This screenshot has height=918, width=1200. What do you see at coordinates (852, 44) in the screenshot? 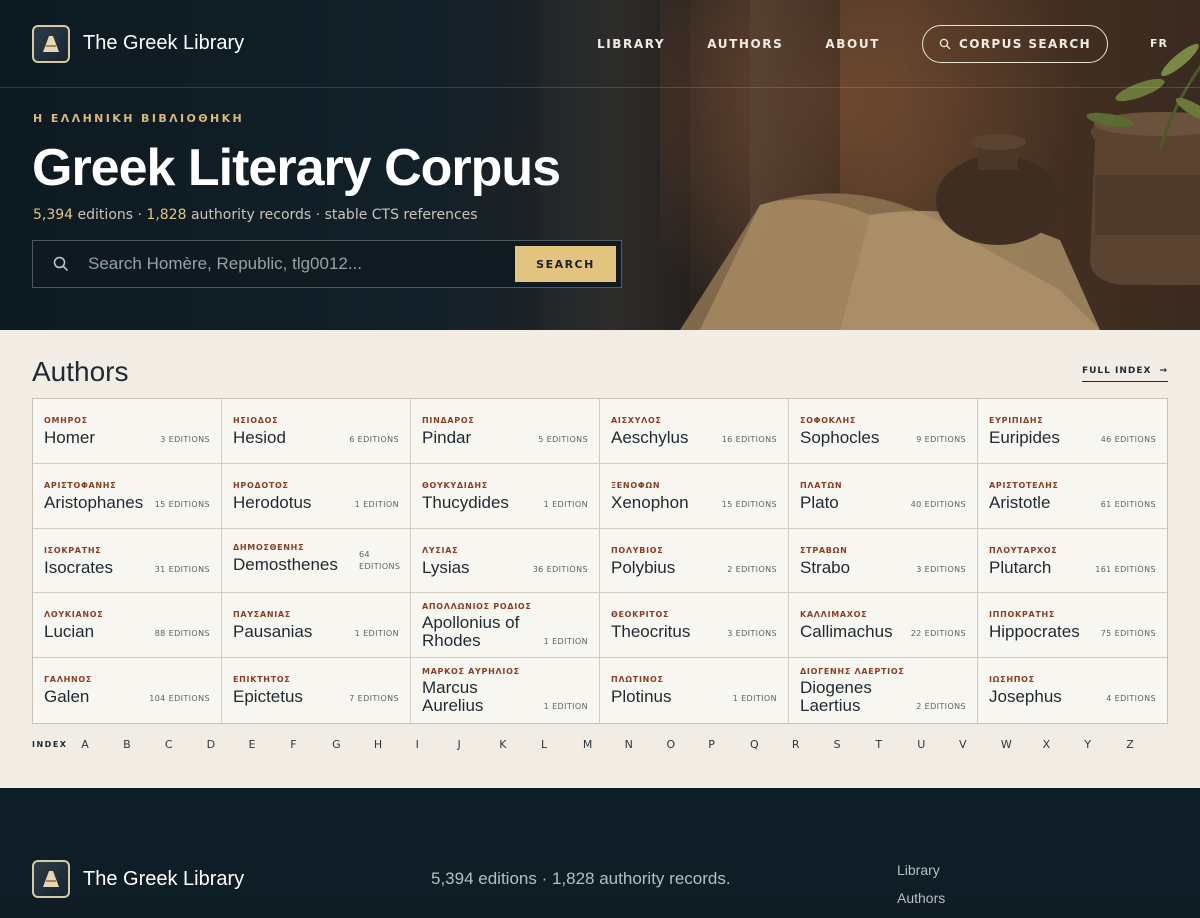
I see `nav-about: ABOUT` at bounding box center [852, 44].